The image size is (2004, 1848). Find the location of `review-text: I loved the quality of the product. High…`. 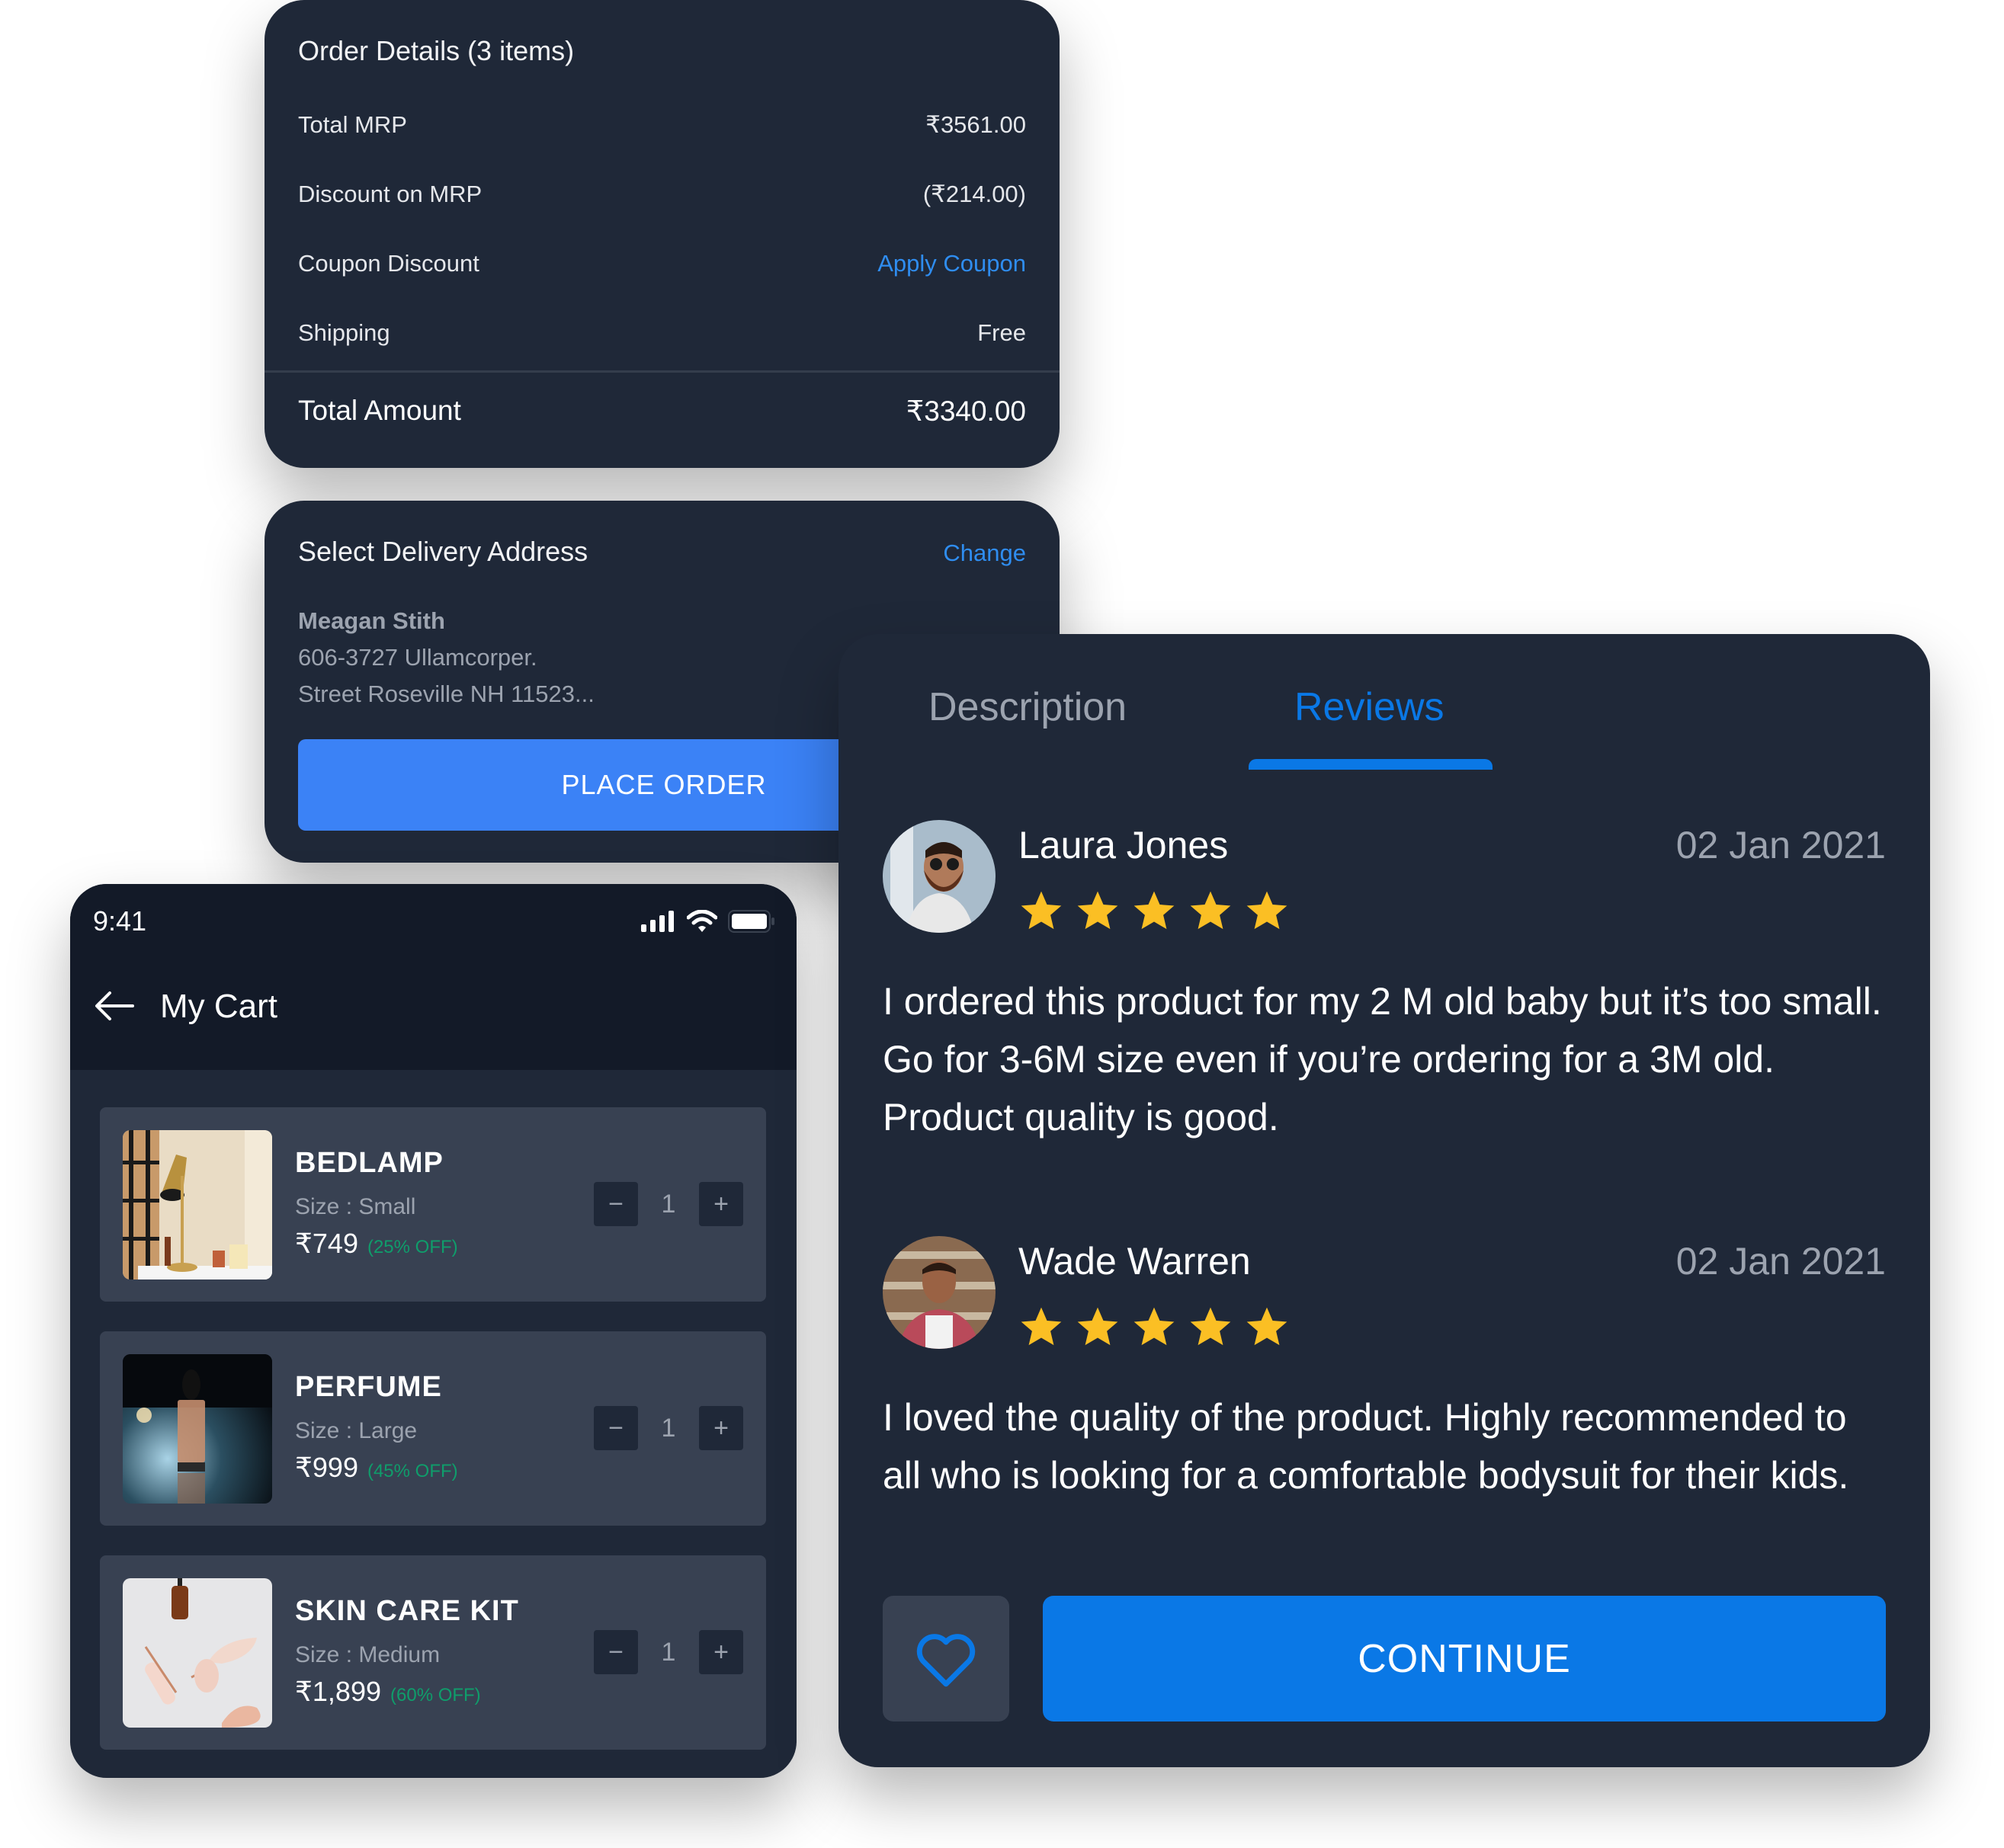

review-text: I loved the quality of the product. High… is located at coordinates (1366, 1446).